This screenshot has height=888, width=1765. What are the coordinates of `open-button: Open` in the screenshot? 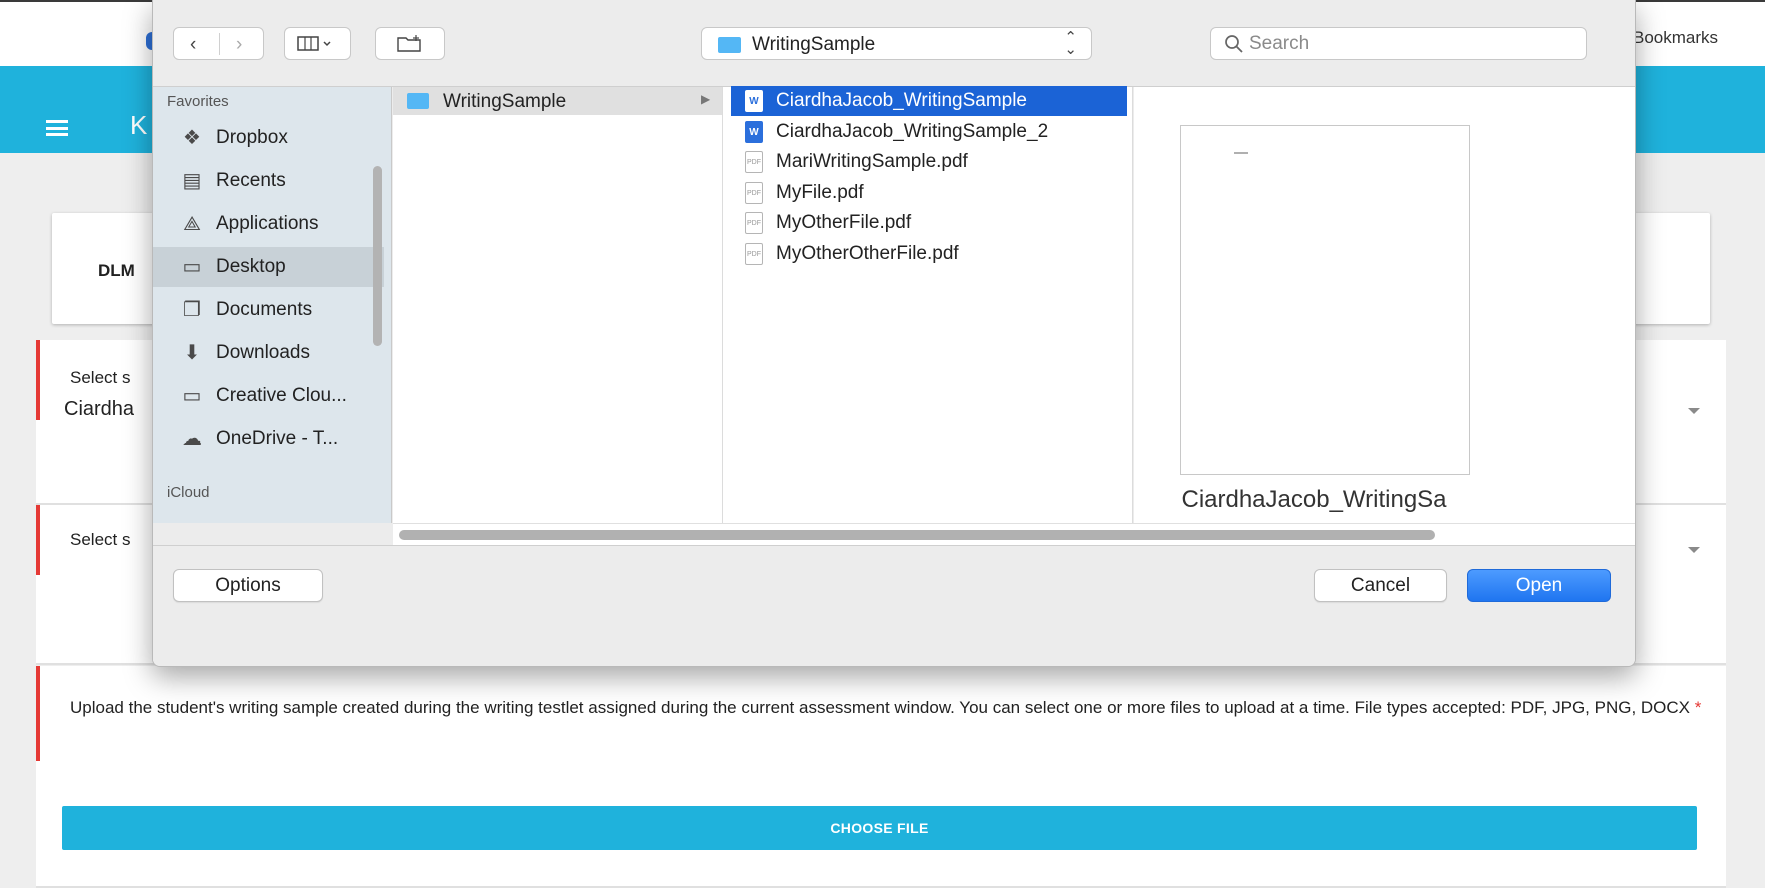 It's located at (1539, 585).